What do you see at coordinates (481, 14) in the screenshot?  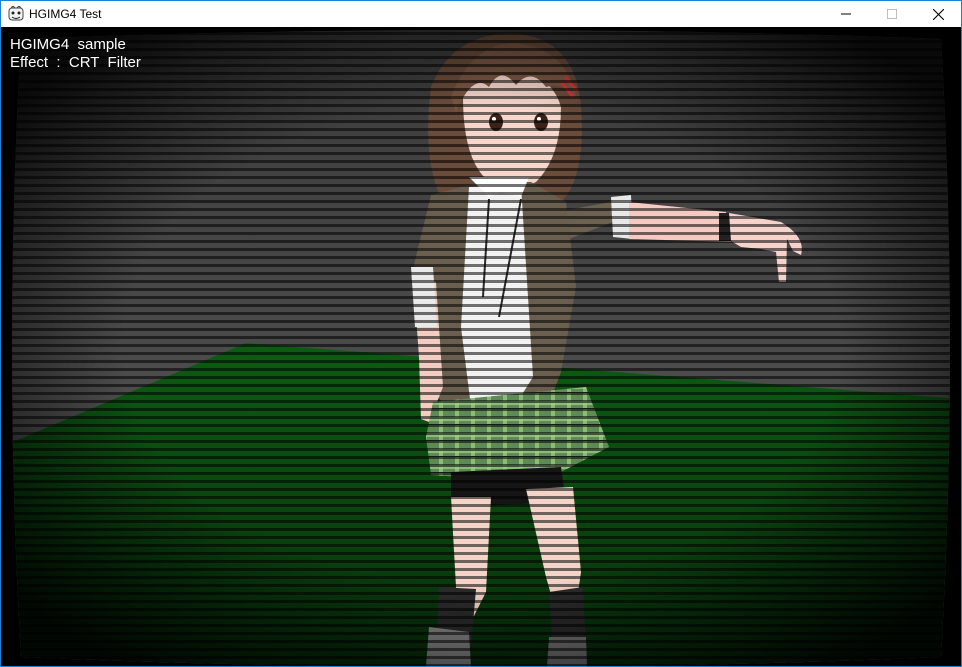 I see `title-bar: HGIMG4 Test` at bounding box center [481, 14].